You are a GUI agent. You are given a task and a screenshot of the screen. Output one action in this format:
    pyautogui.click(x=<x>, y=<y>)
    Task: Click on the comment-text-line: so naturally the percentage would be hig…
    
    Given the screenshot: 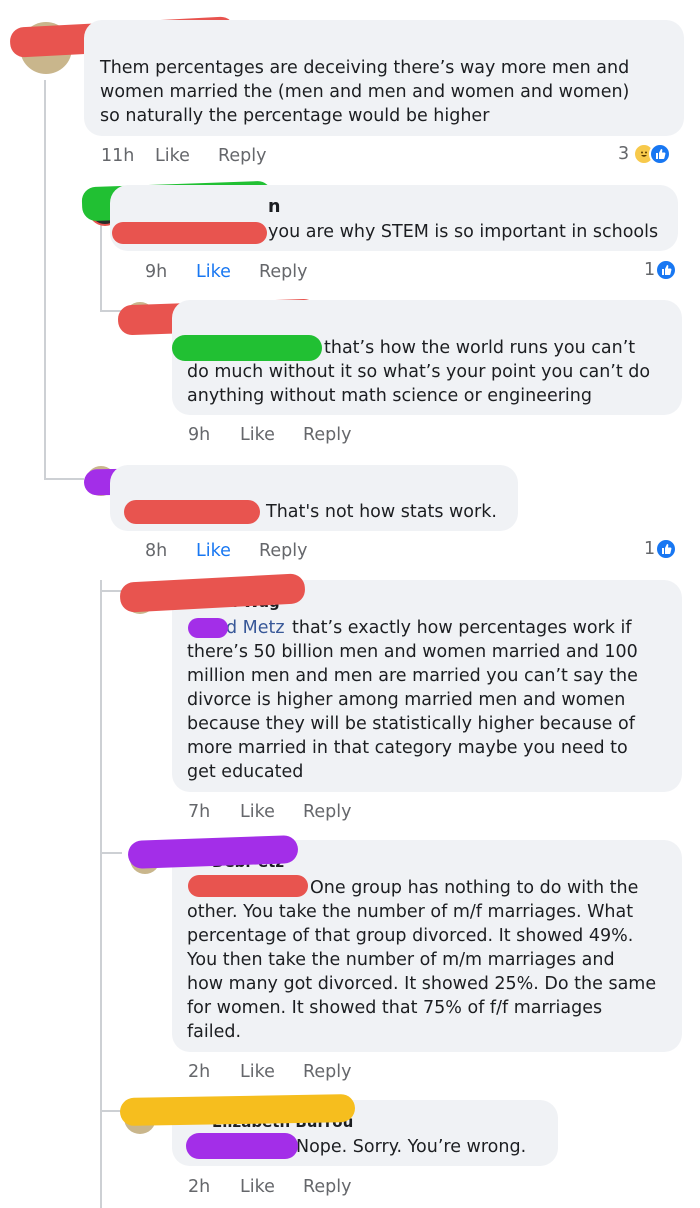 What is the action you would take?
    pyautogui.click(x=295, y=116)
    